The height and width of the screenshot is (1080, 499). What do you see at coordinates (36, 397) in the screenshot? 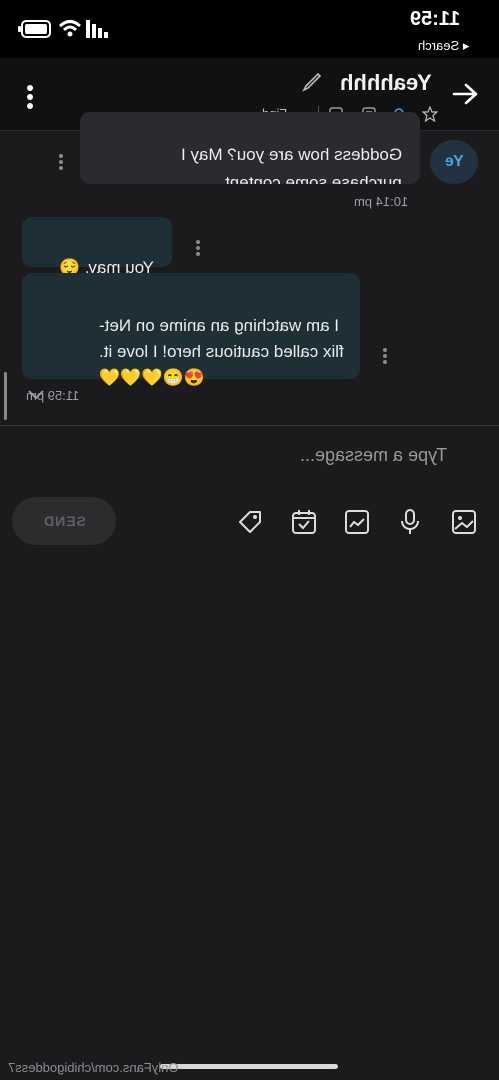
I see `chevron-down-icon` at bounding box center [36, 397].